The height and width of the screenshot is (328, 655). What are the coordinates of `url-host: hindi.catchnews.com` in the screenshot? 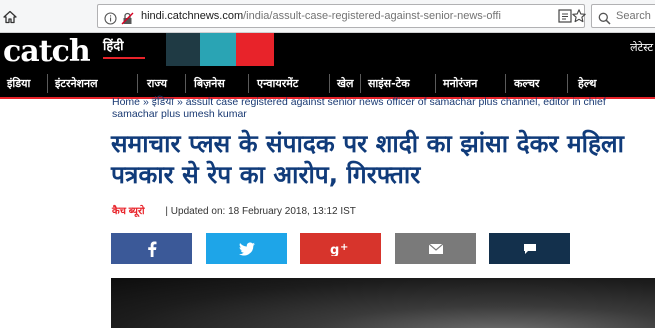 It's located at (192, 16).